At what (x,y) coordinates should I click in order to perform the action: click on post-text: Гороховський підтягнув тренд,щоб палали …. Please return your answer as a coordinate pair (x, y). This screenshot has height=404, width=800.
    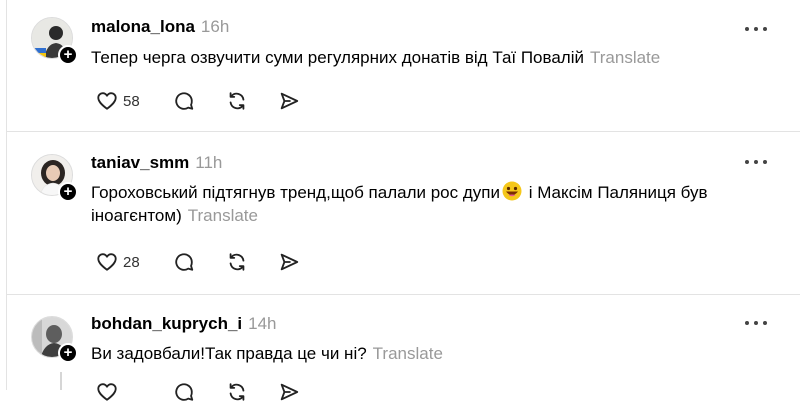
    Looking at the image, I should click on (399, 203).